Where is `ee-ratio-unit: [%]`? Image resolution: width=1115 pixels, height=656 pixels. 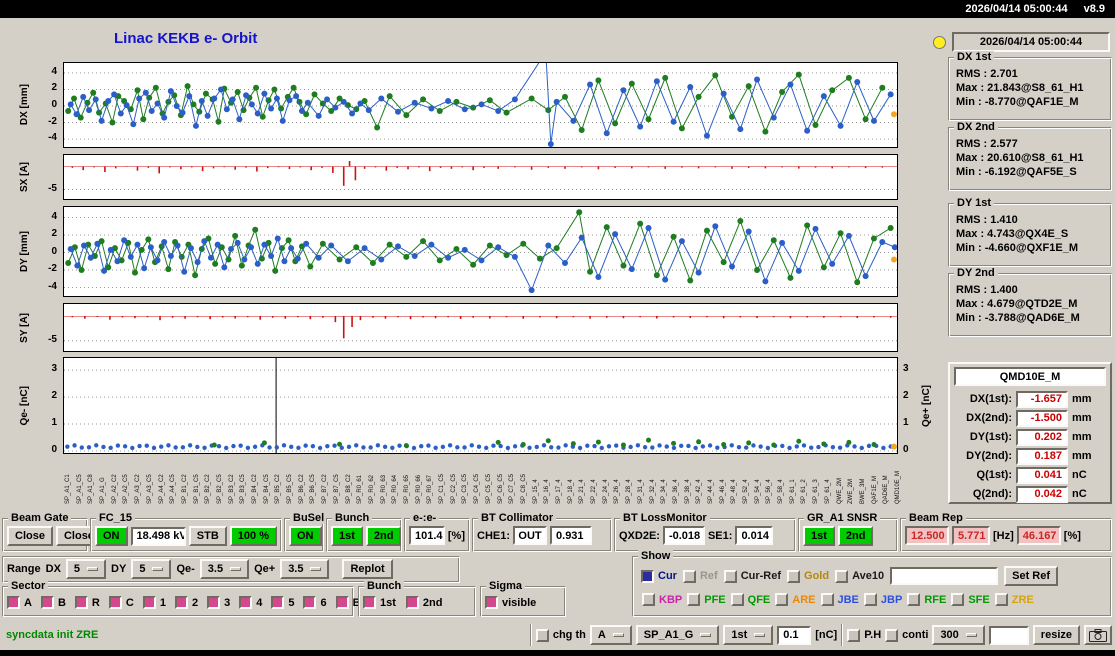
ee-ratio-unit: [%] is located at coordinates (456, 535).